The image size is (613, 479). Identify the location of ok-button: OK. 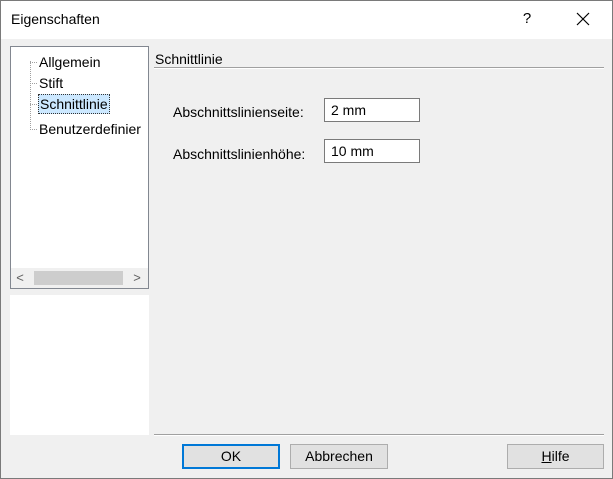
(231, 456).